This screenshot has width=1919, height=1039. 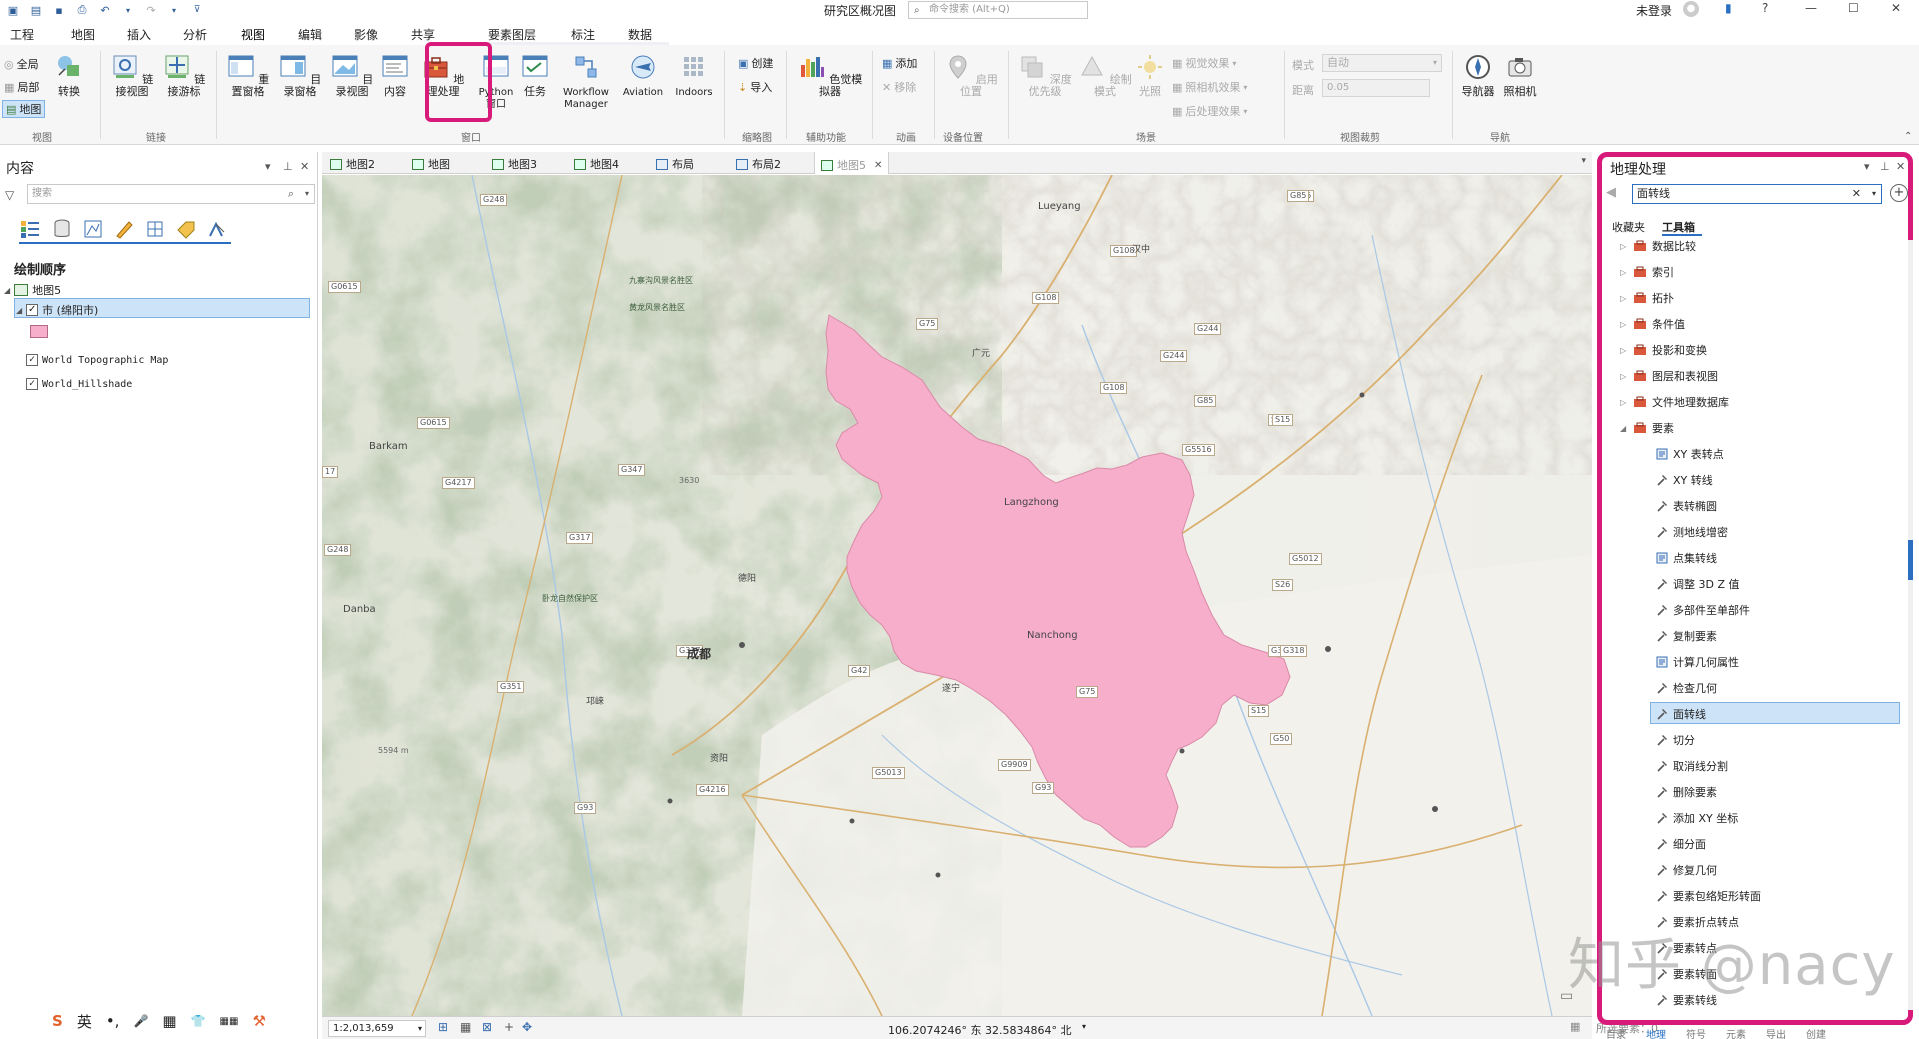 What do you see at coordinates (1663, 350) in the screenshot?
I see `toolbox-item: ▷ 投影和变换` at bounding box center [1663, 350].